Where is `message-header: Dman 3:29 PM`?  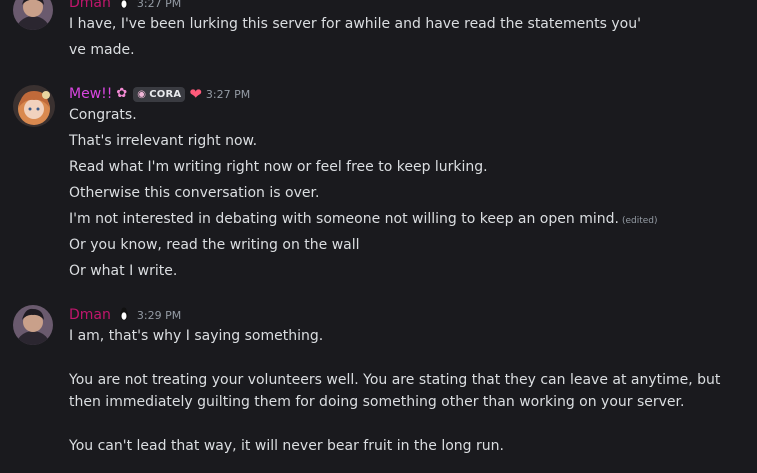 message-header: Dman 3:29 PM is located at coordinates (125, 315).